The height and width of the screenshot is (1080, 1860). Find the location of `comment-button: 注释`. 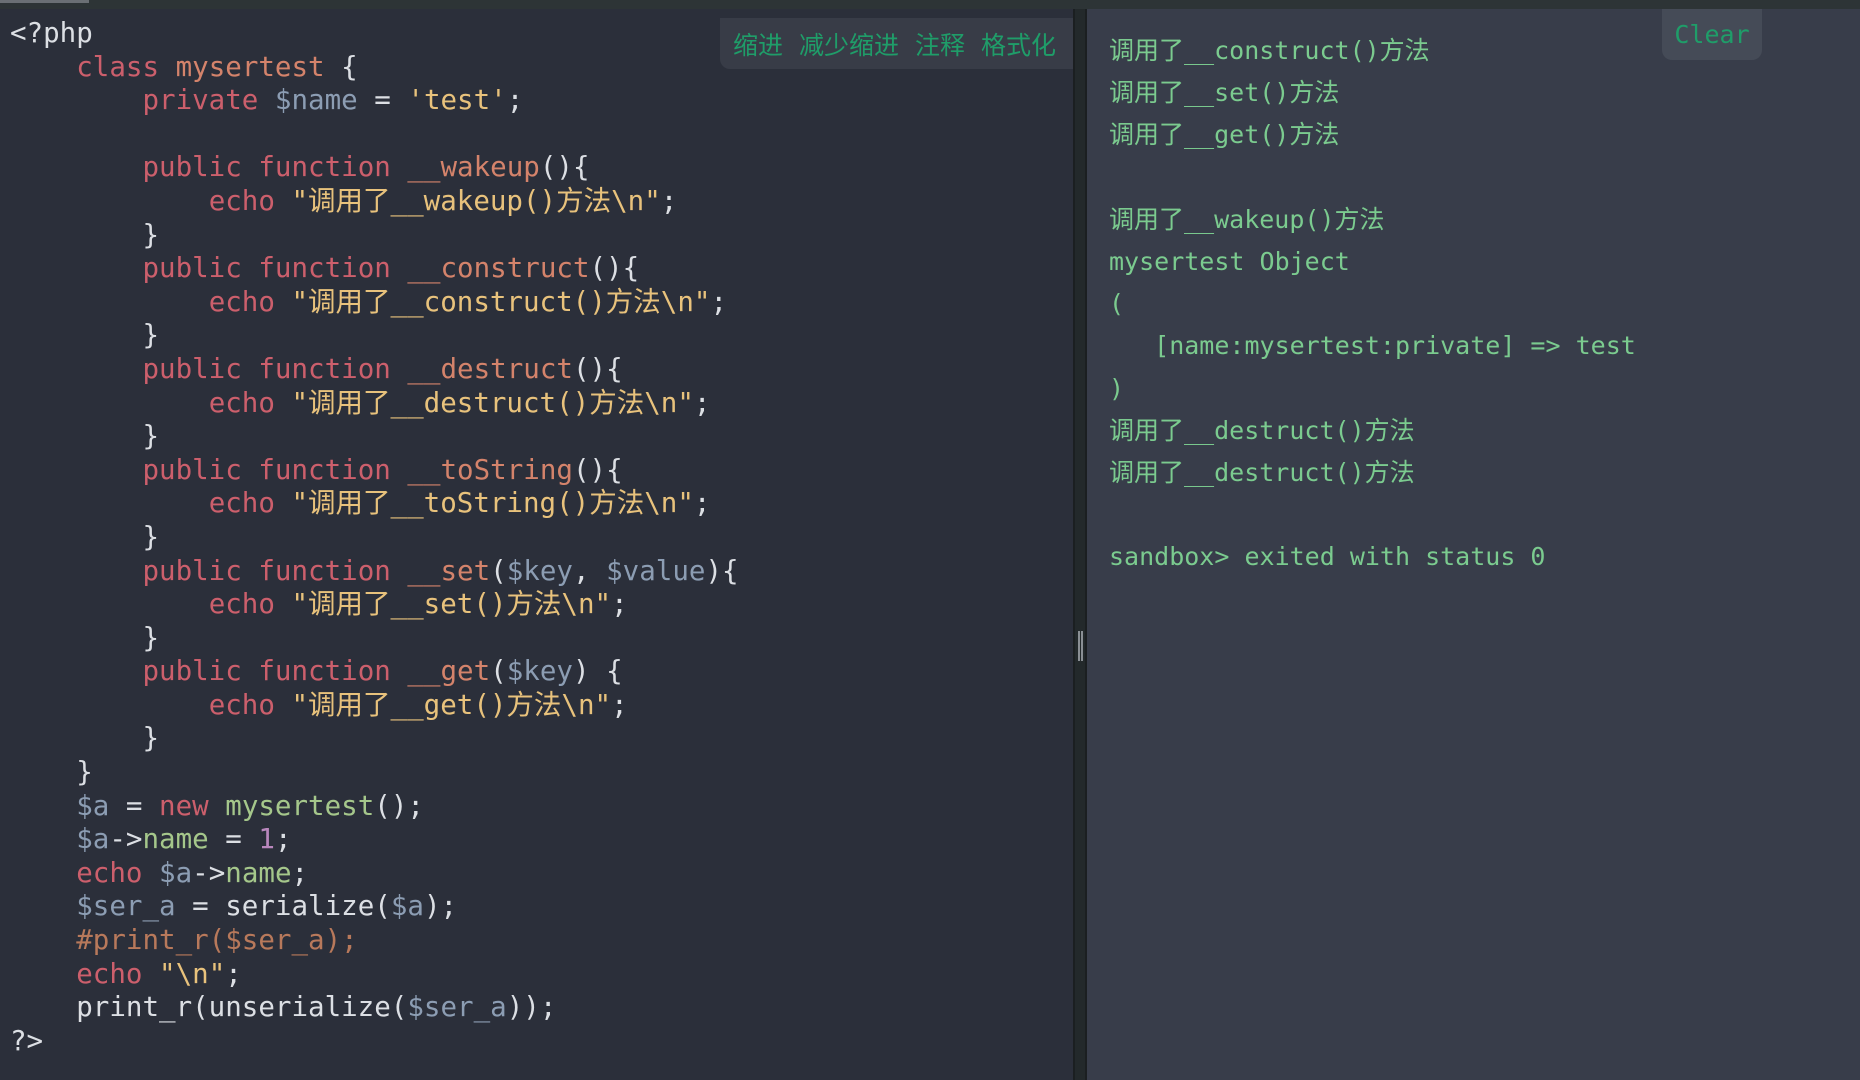

comment-button: 注释 is located at coordinates (940, 44).